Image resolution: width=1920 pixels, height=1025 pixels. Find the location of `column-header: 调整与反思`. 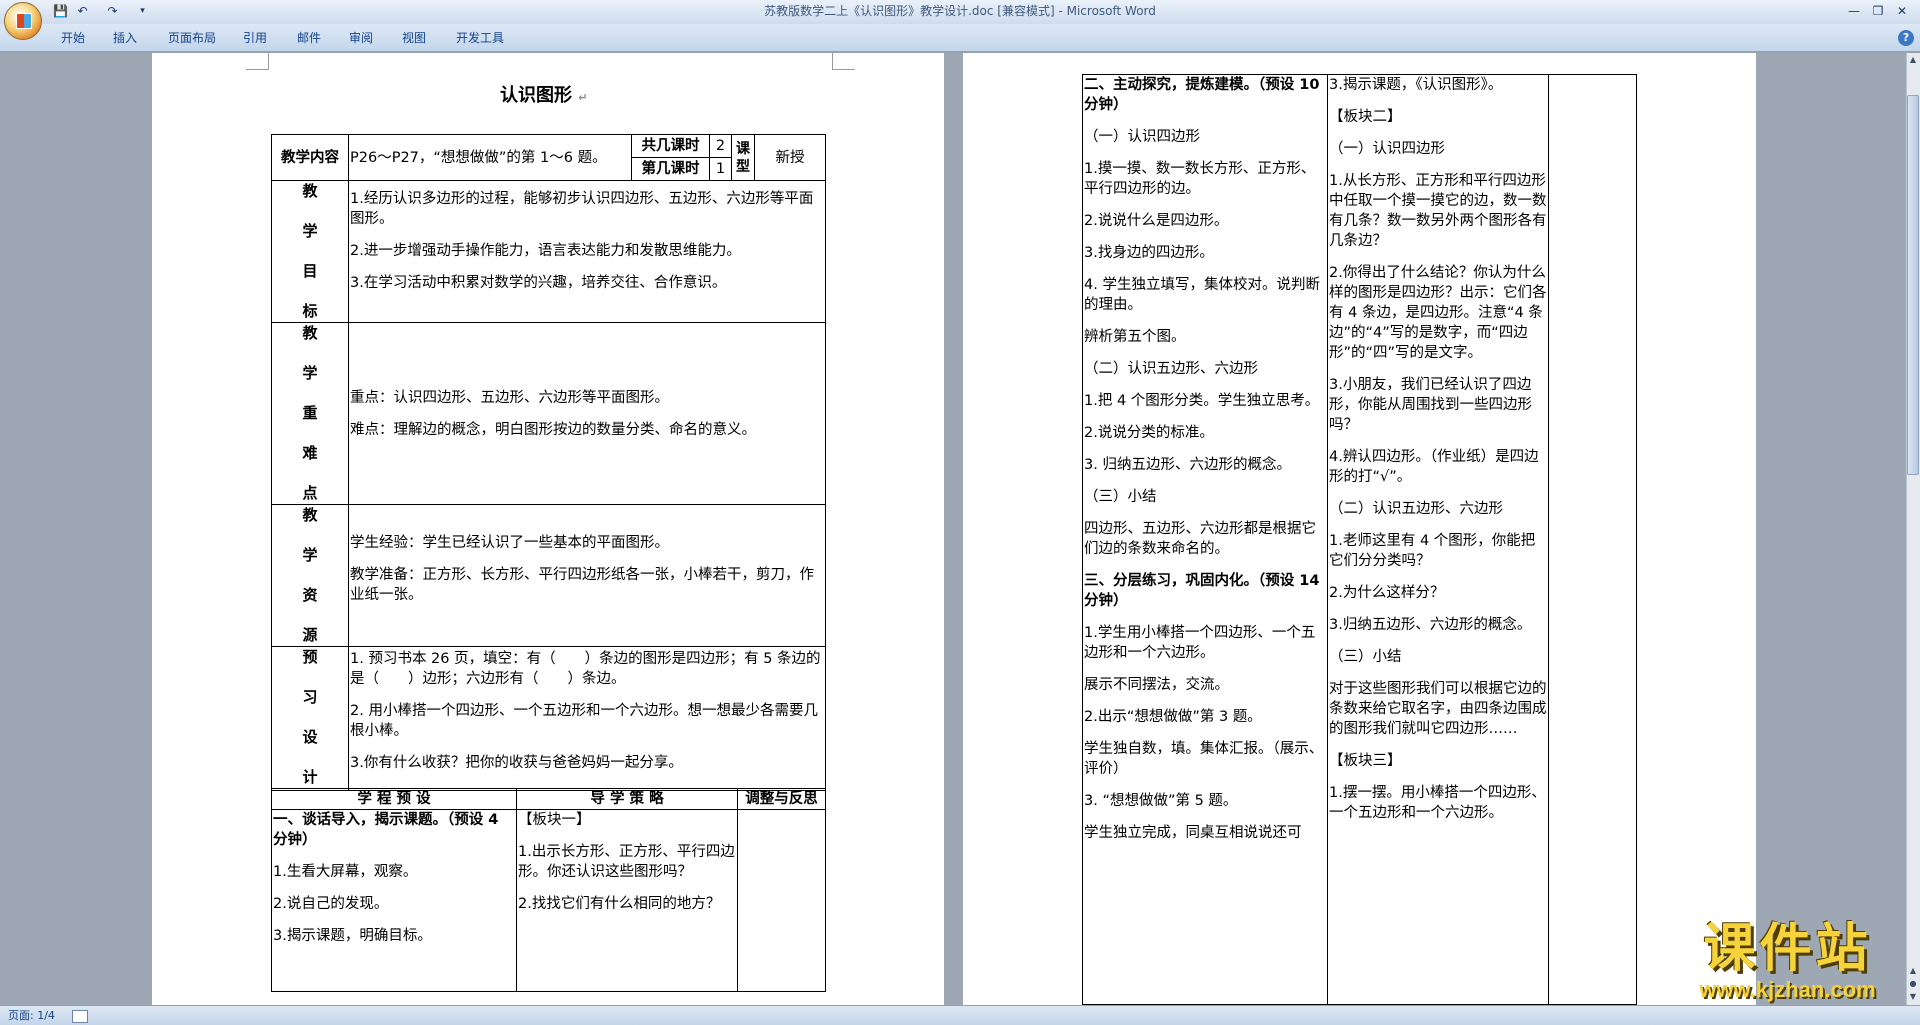

column-header: 调整与反思 is located at coordinates (781, 799).